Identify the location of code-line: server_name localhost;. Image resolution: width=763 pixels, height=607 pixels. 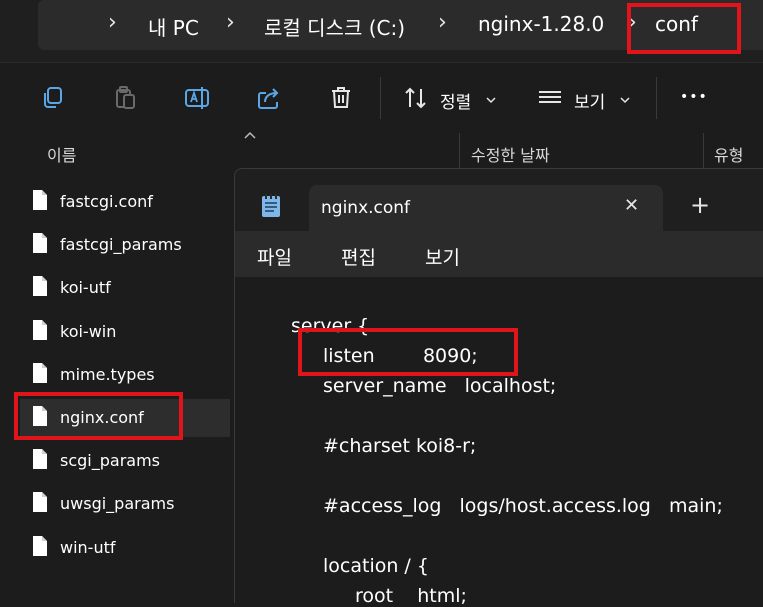
(440, 386).